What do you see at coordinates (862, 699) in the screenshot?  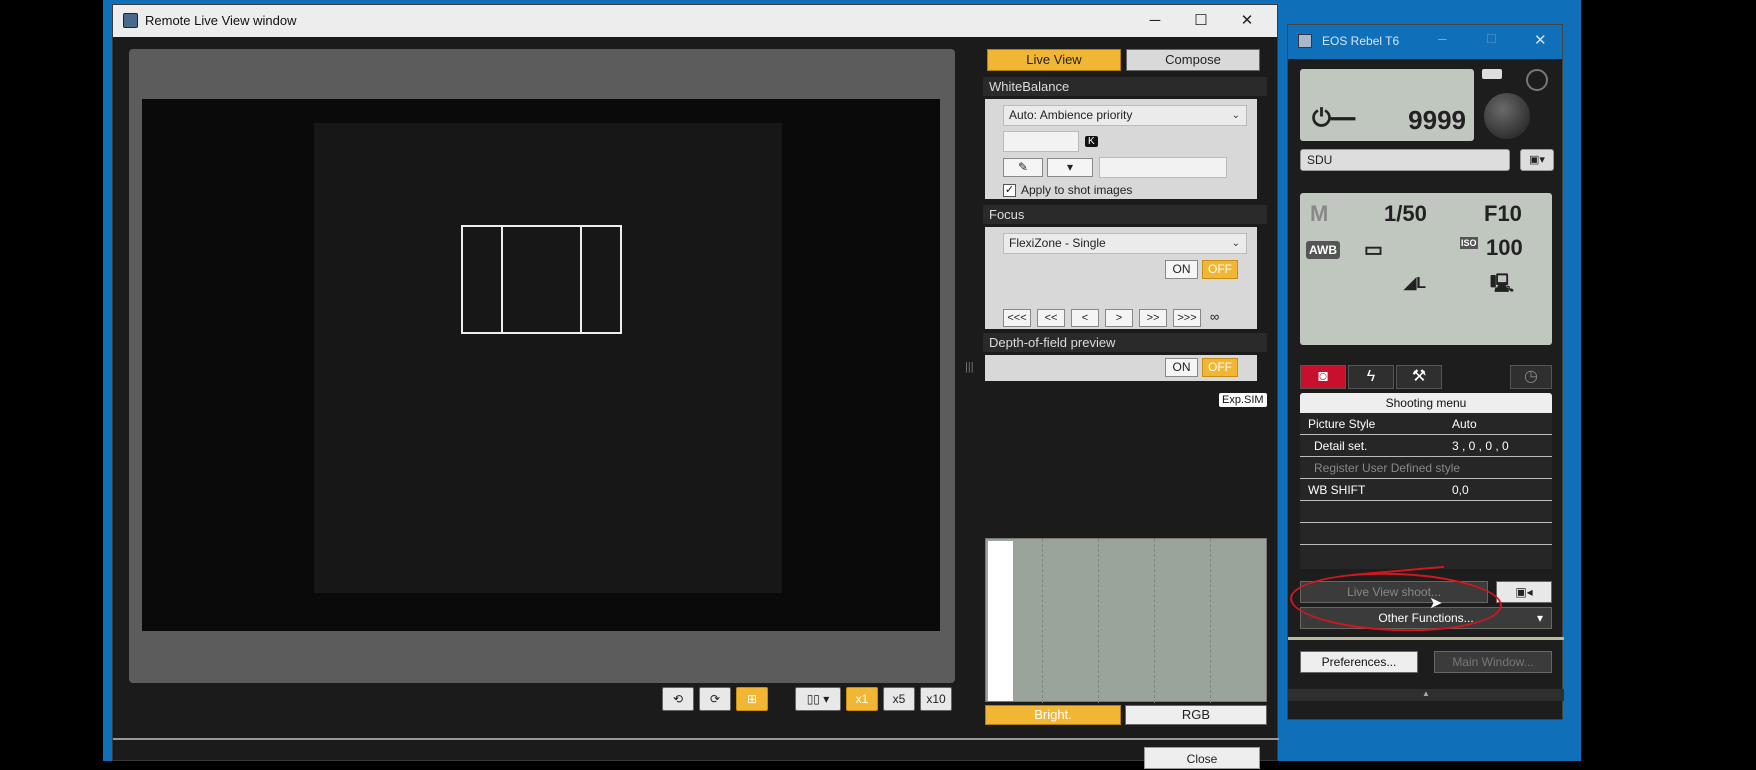 I see `zoom-x1-button: x1` at bounding box center [862, 699].